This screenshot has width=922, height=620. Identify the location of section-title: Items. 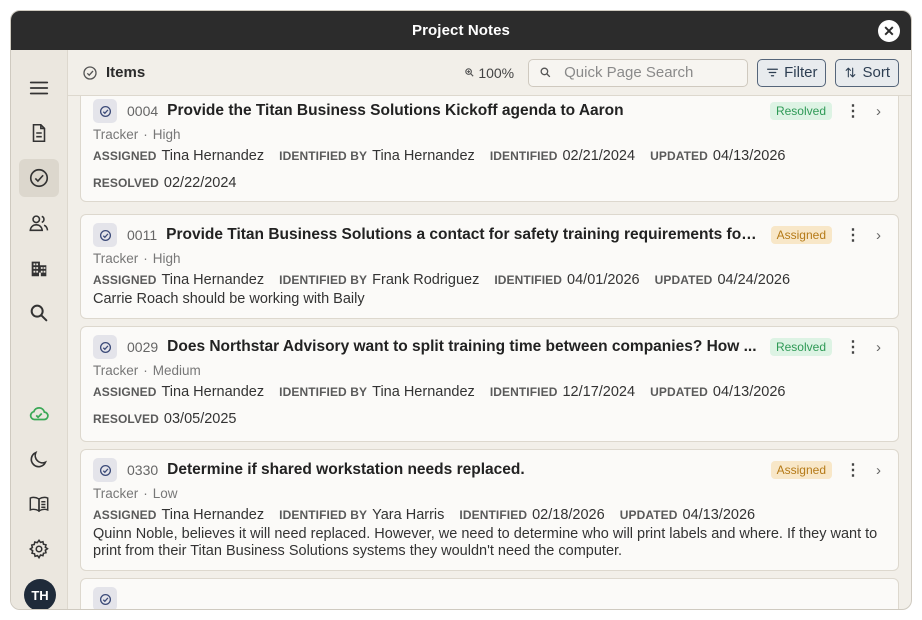
(126, 72).